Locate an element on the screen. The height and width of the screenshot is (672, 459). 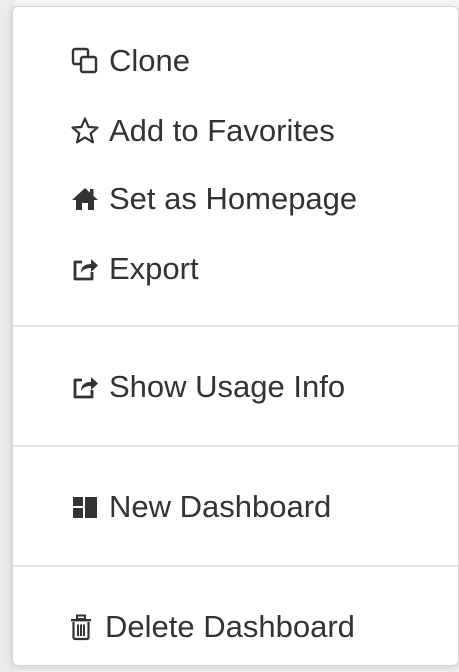
menu-item-add-to-favorites: Add to Favorites is located at coordinates (201, 131).